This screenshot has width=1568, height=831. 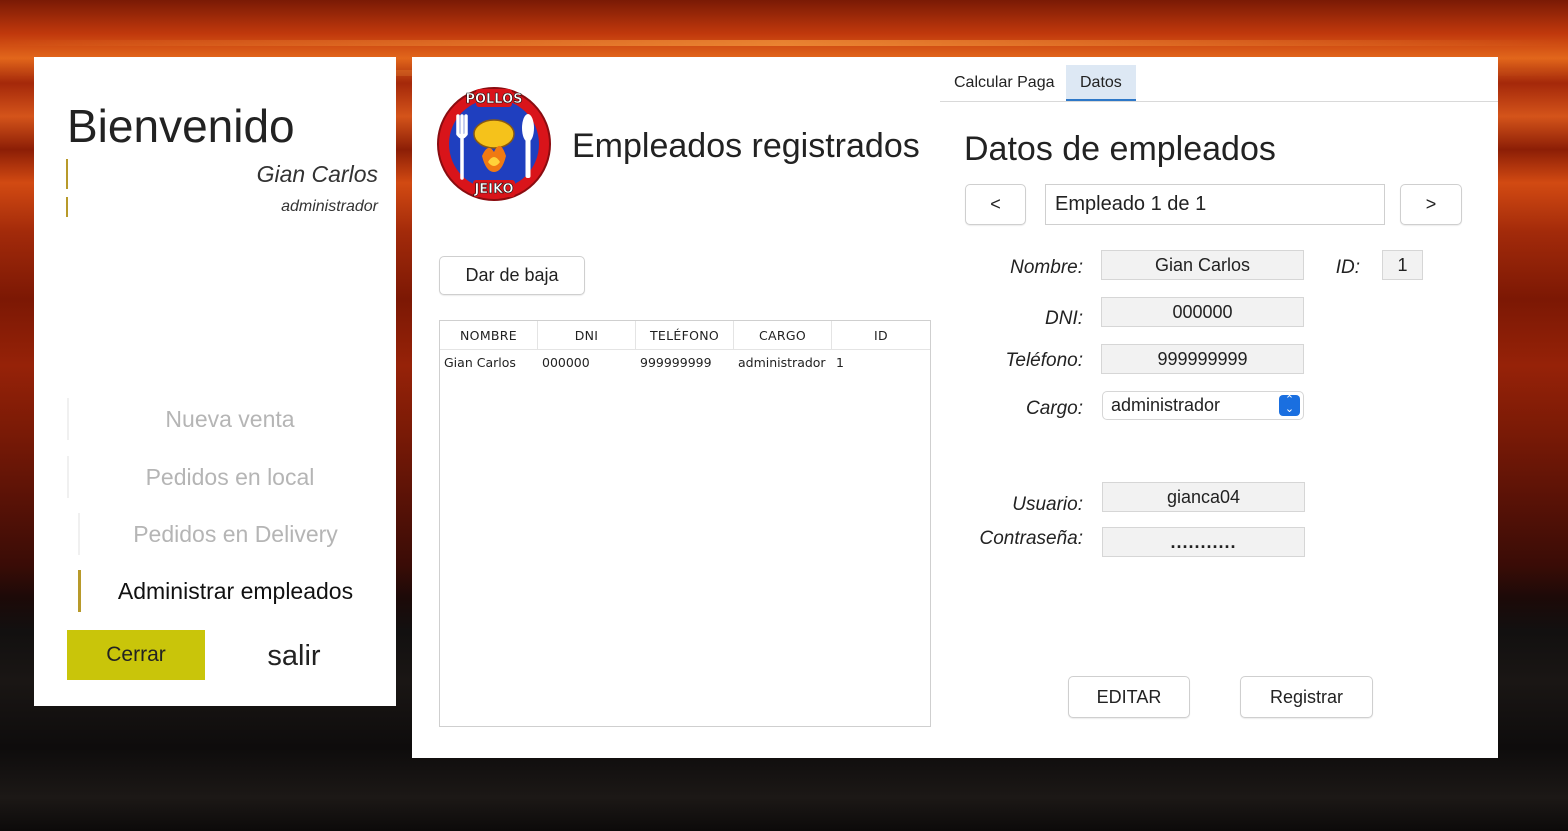 I want to click on previous-record-button: <, so click(x=995, y=204).